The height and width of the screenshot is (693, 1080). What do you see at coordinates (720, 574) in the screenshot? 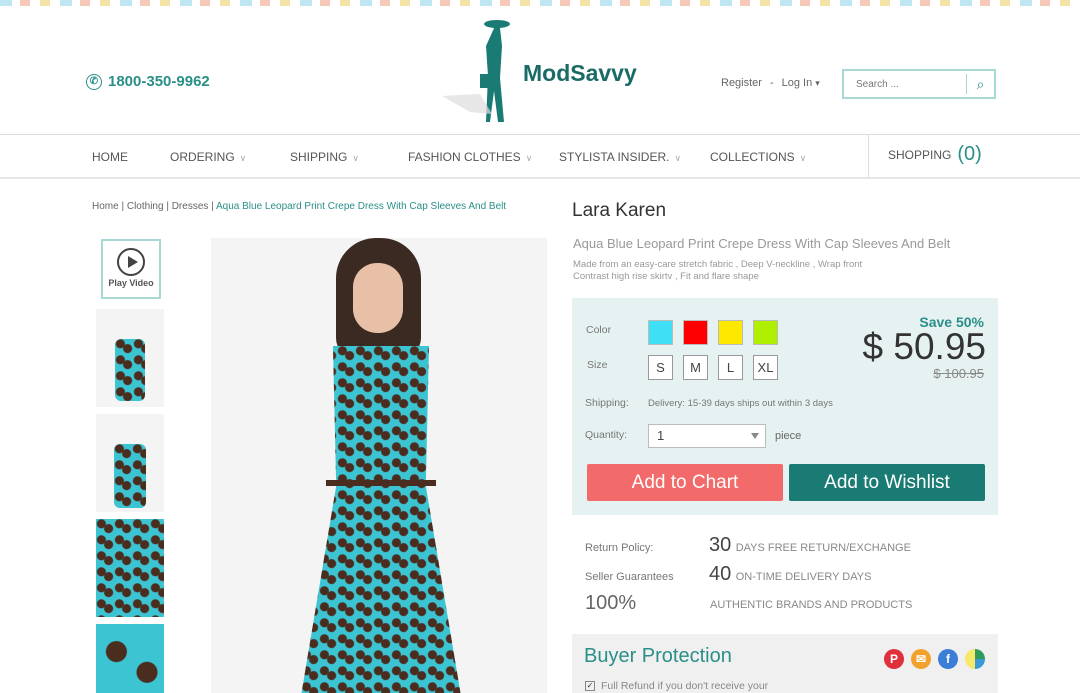
I see `delivery-days: 40` at bounding box center [720, 574].